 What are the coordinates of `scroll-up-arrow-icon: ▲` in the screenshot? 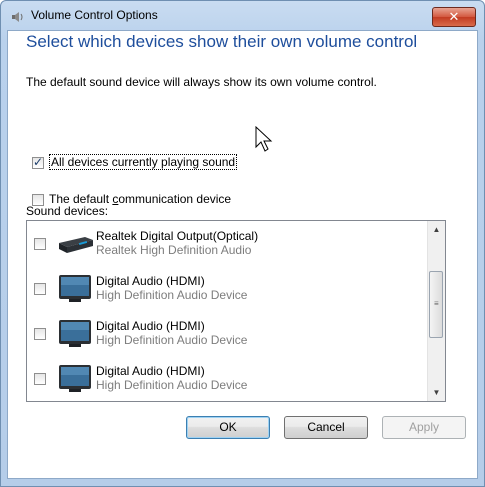 It's located at (436, 229).